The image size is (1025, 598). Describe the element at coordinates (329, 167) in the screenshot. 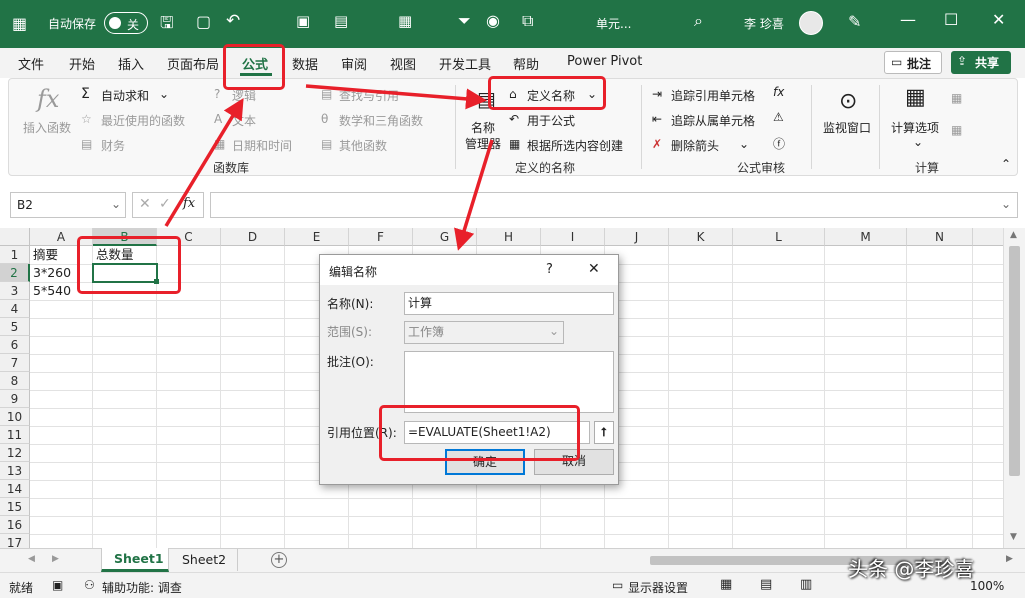

I see `annotation-arrows` at that location.